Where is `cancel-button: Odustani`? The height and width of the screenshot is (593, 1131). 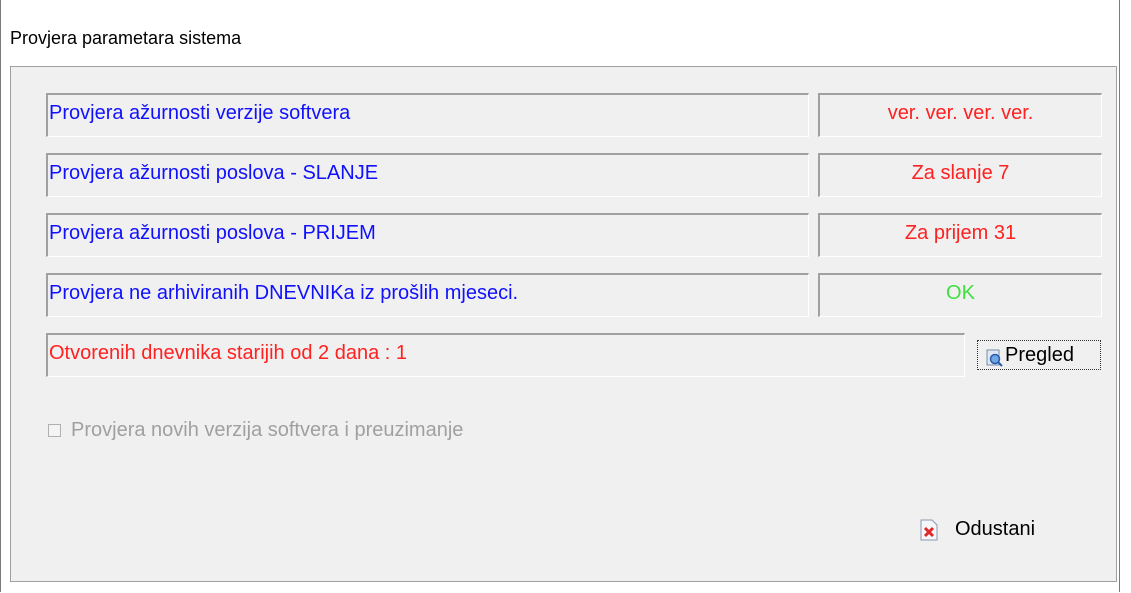 cancel-button: Odustani is located at coordinates (977, 529).